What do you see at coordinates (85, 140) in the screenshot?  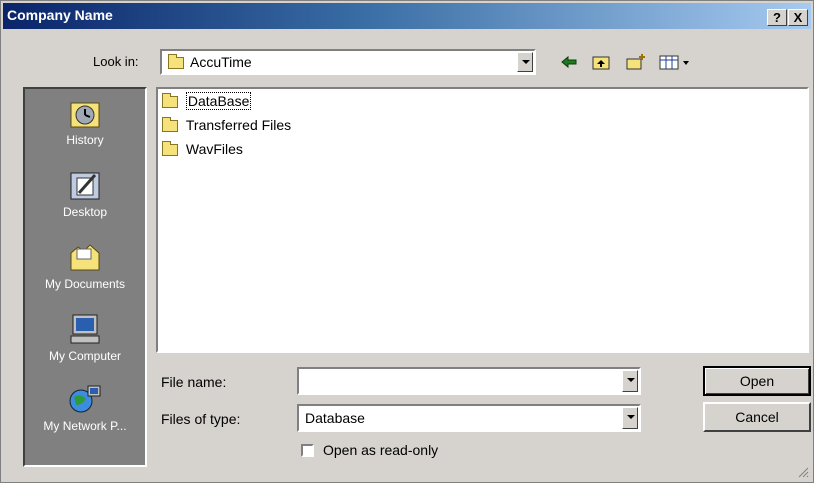 I see `place-label: History` at bounding box center [85, 140].